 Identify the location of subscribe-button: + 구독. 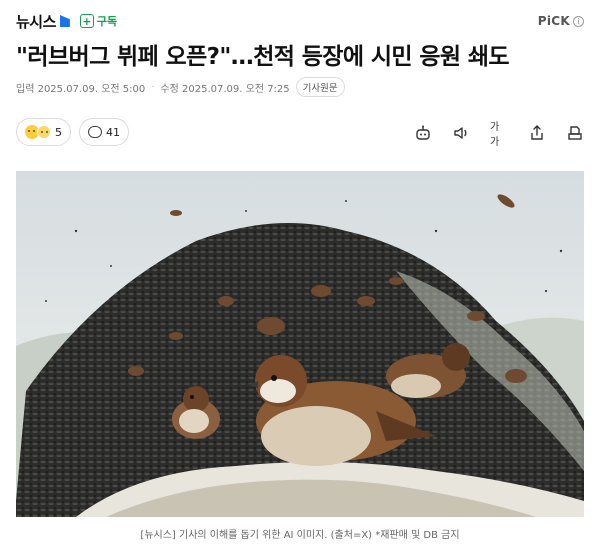
(98, 21).